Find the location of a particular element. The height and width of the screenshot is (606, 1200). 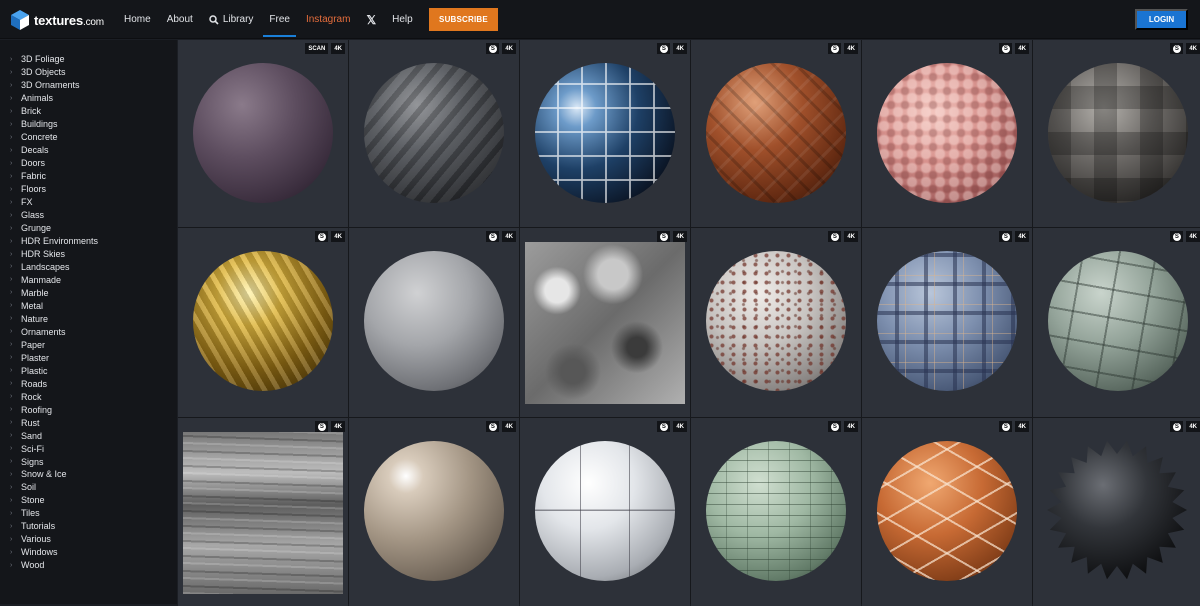

sidebar-category-item: › Manmade is located at coordinates (88, 279).